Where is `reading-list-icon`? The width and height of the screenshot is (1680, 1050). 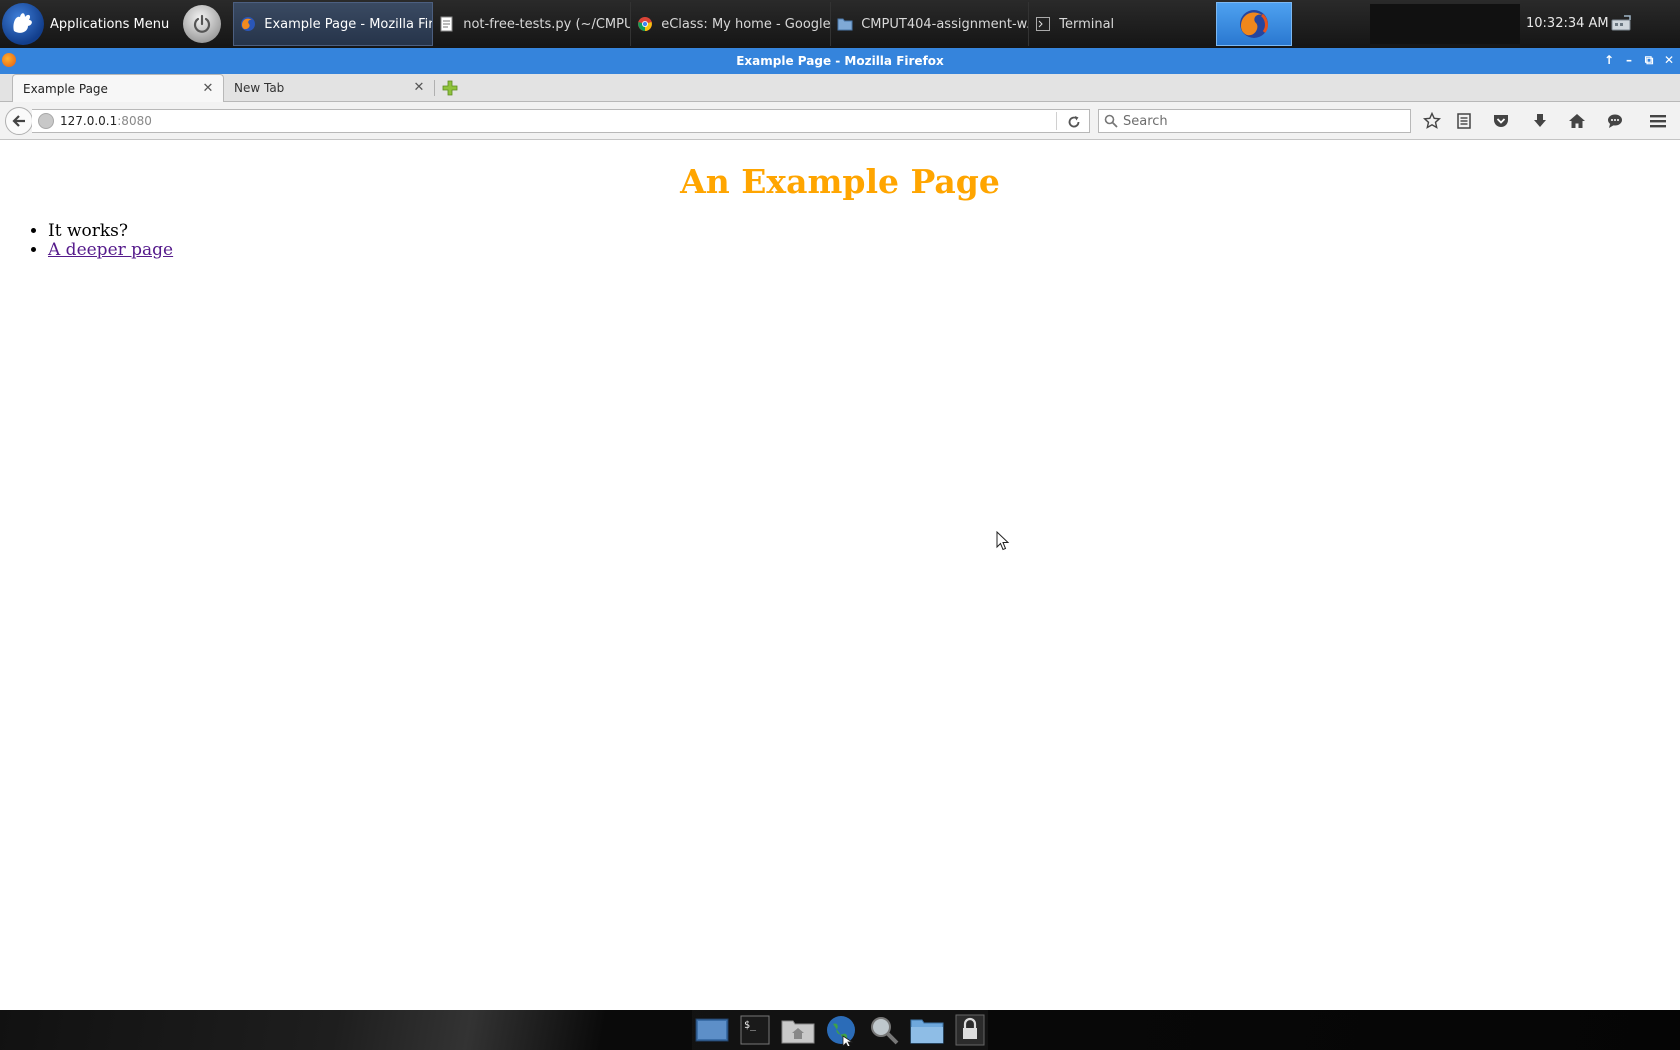 reading-list-icon is located at coordinates (1464, 121).